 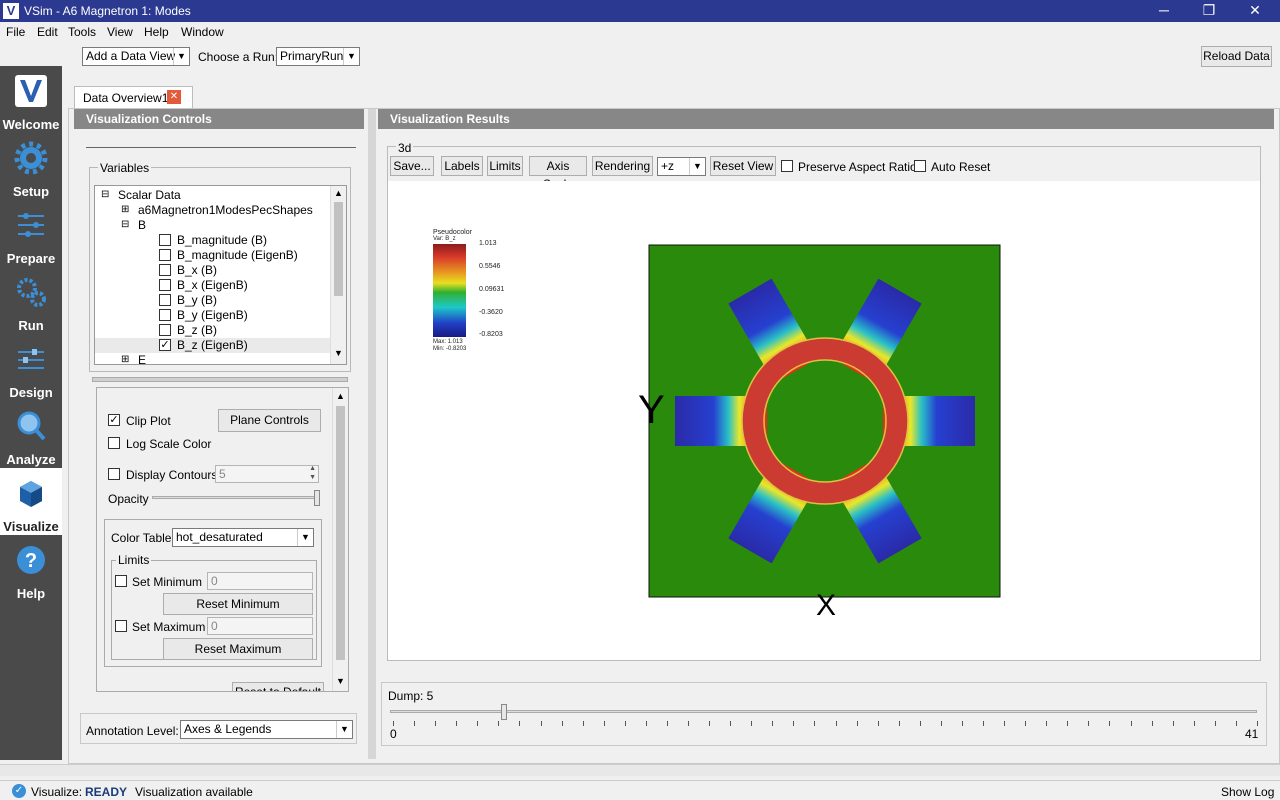 What do you see at coordinates (238, 604) in the screenshot?
I see `reset-minimum-button: Reset Minimum` at bounding box center [238, 604].